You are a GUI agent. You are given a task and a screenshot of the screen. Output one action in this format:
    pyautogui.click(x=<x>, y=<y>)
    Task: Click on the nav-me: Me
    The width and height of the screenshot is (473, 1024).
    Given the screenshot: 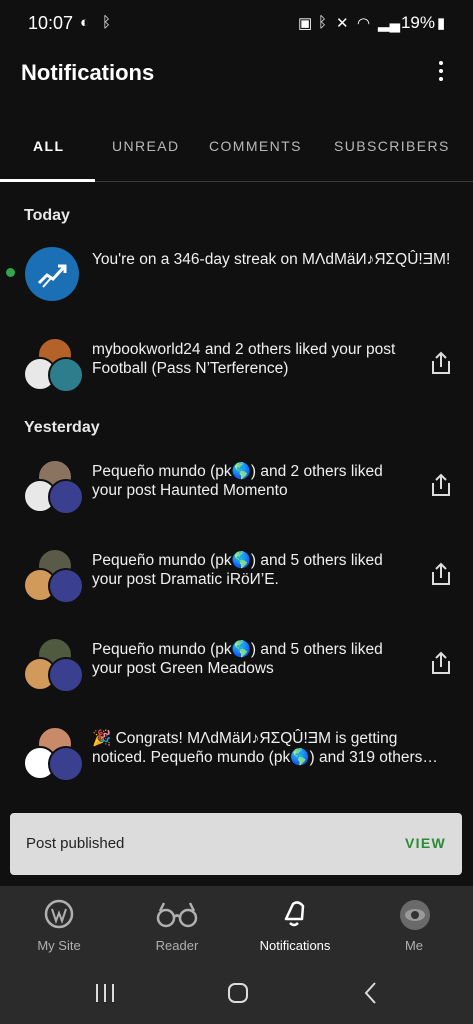 What is the action you would take?
    pyautogui.click(x=414, y=926)
    